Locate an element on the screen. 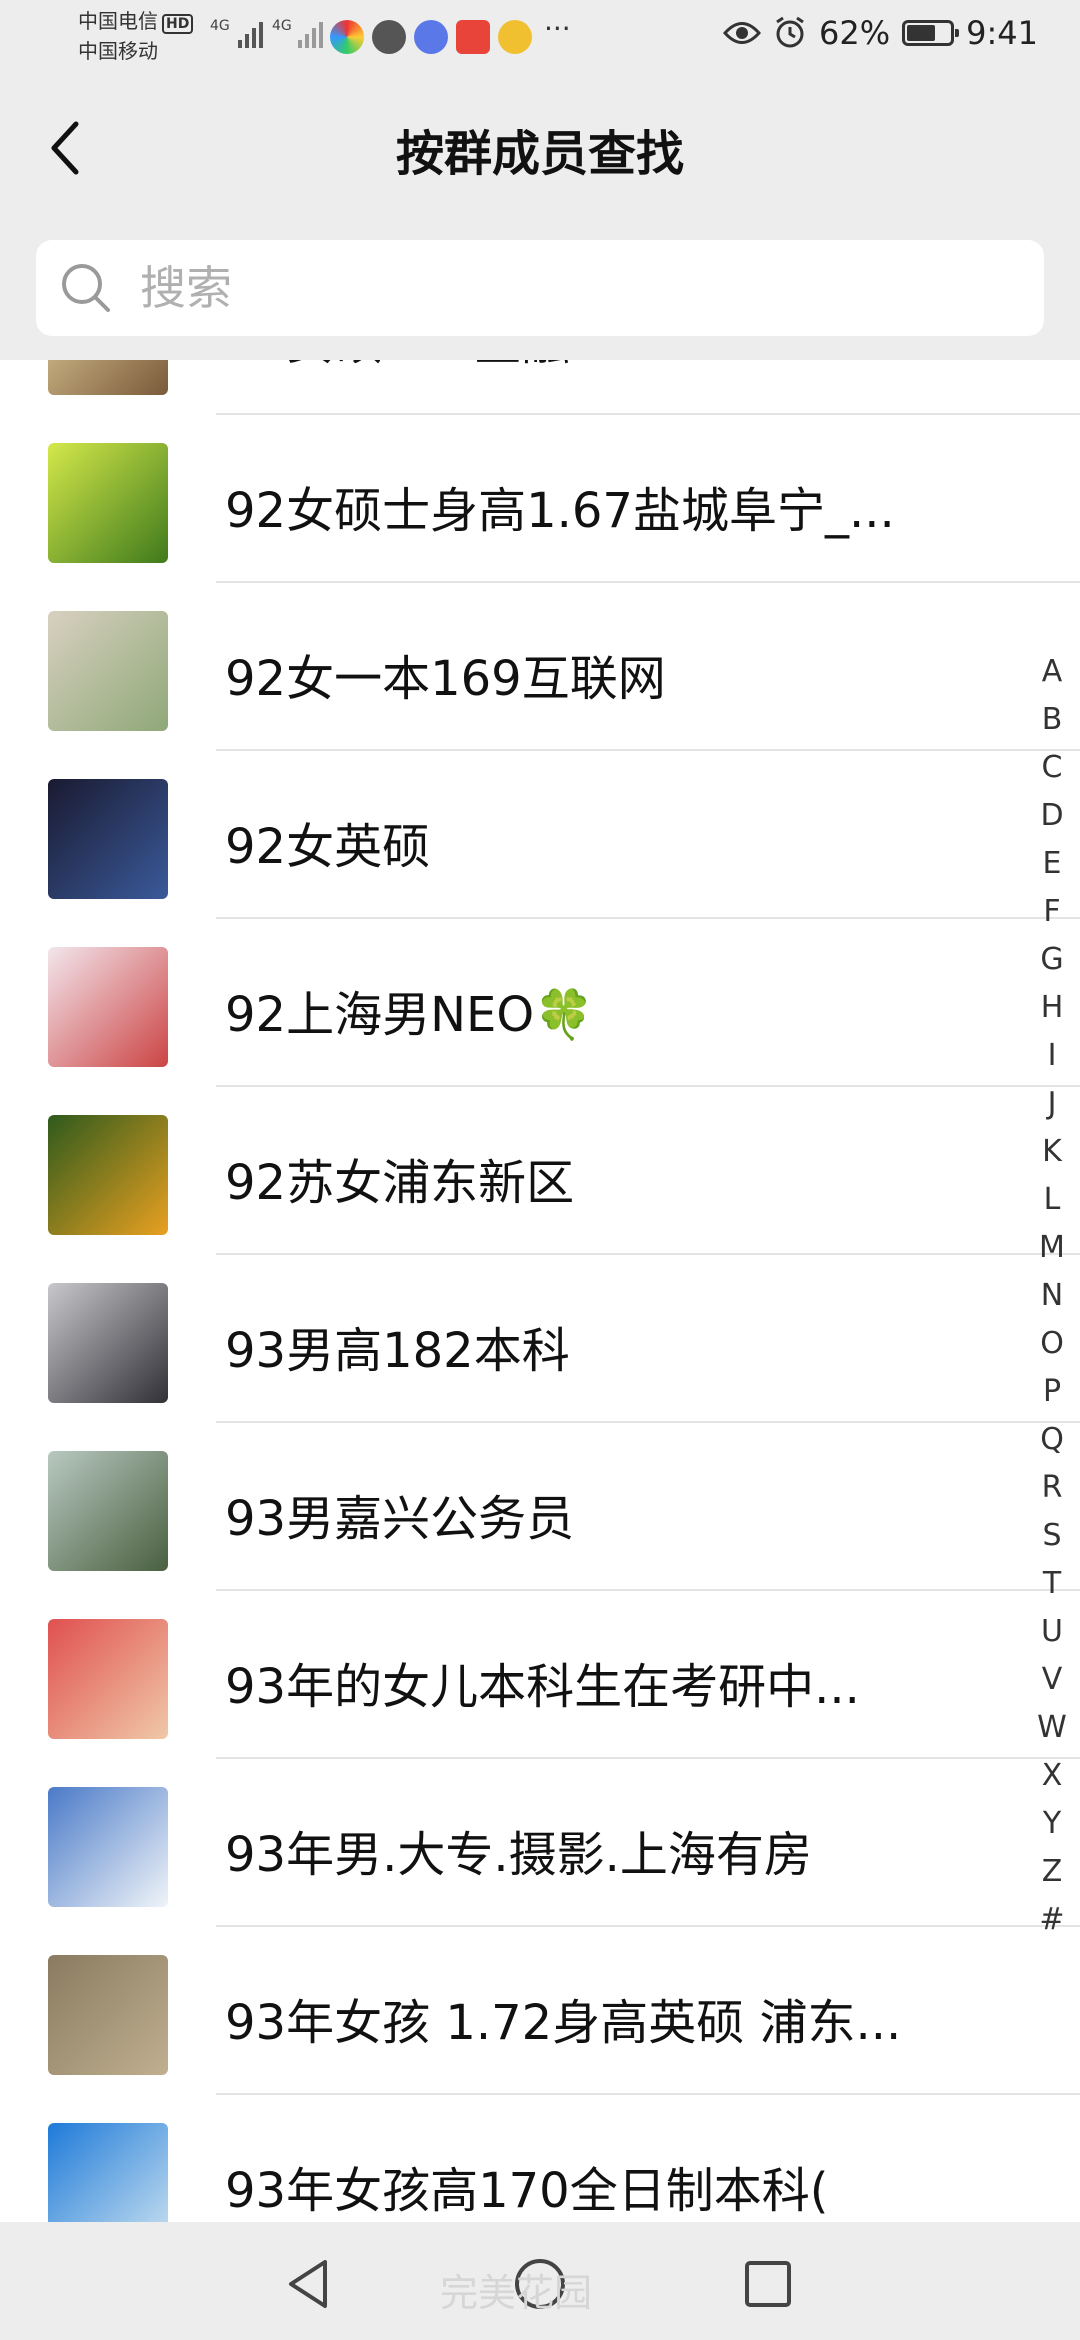 The width and height of the screenshot is (1080, 2340). index-letter: E is located at coordinates (1052, 864).